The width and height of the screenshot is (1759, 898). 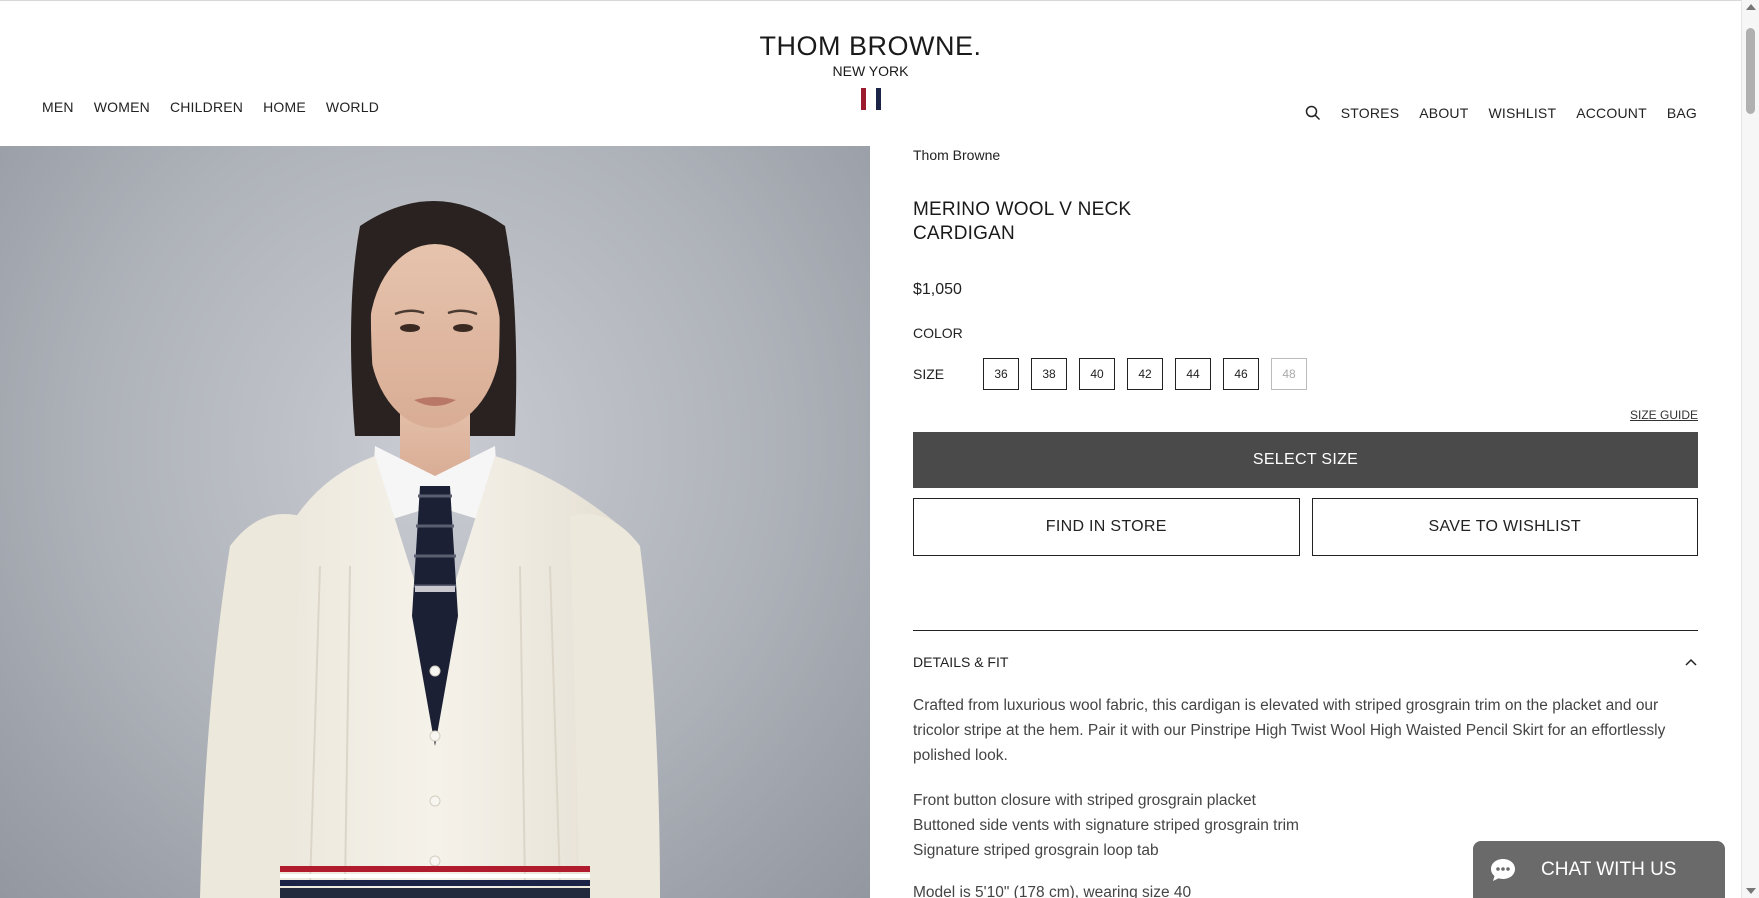 What do you see at coordinates (1097, 374) in the screenshot?
I see `size-option-40: 40` at bounding box center [1097, 374].